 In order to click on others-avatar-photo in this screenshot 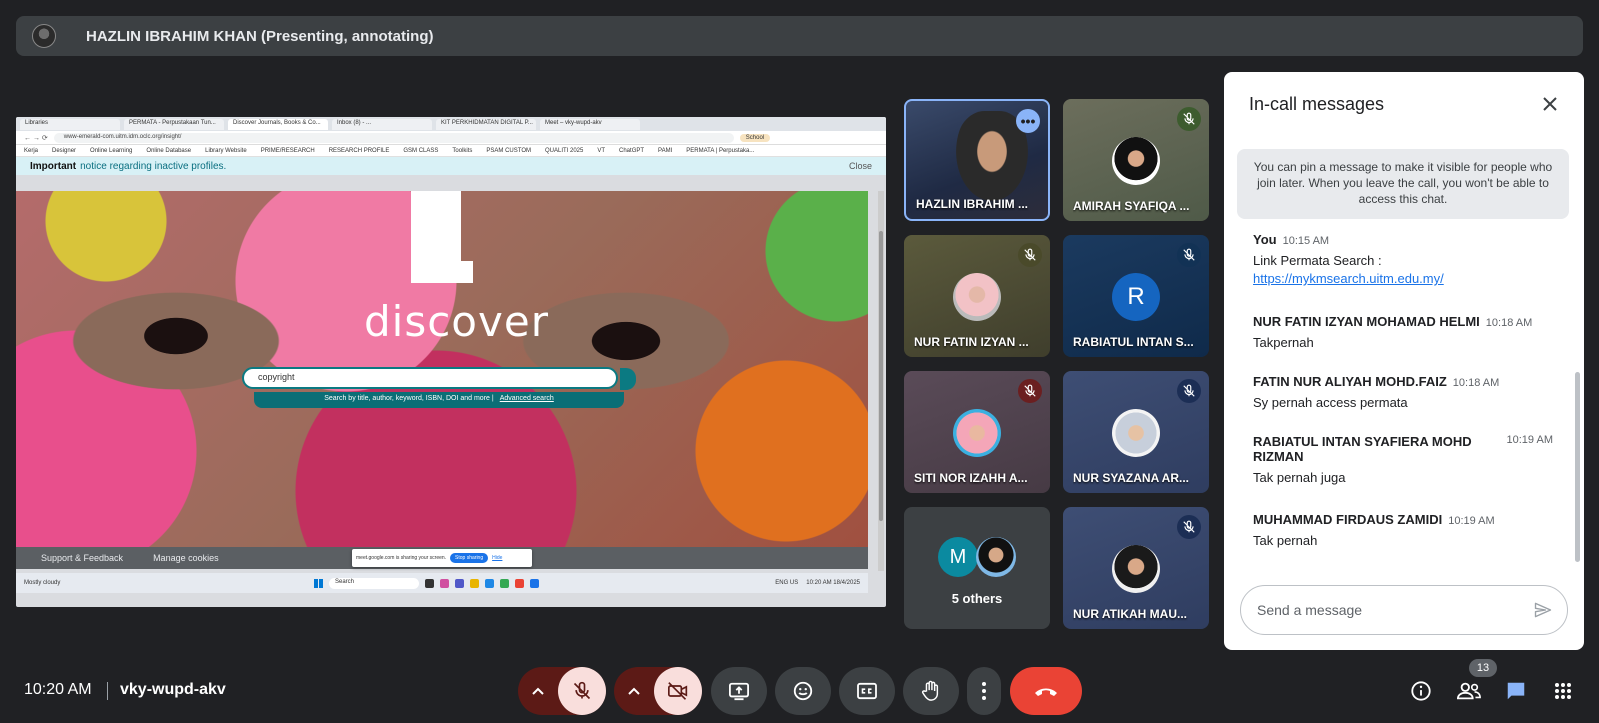, I will do `click(996, 557)`.